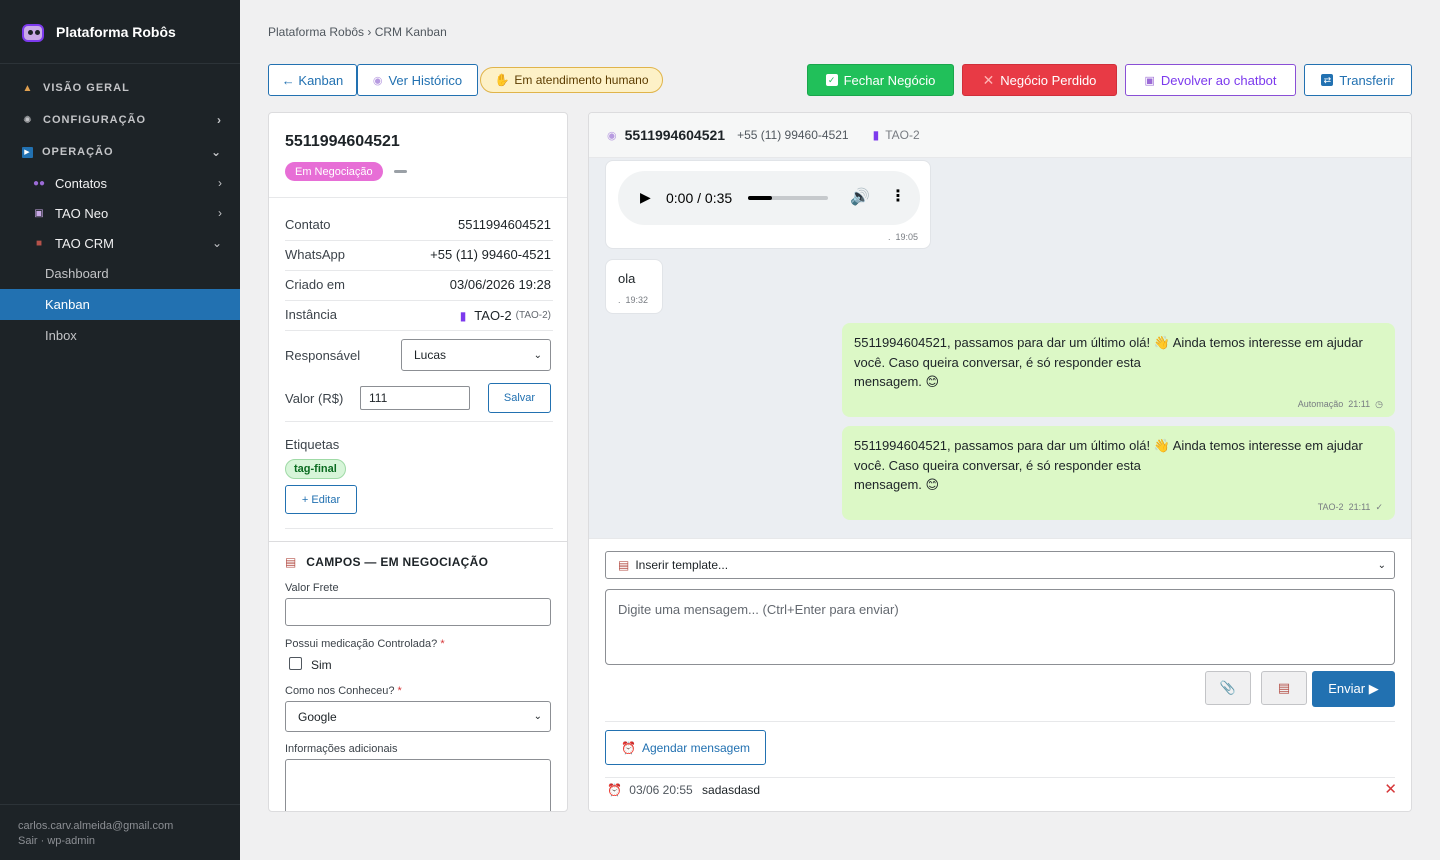  I want to click on nav-leaf-kanban: Kanban, so click(120, 304).